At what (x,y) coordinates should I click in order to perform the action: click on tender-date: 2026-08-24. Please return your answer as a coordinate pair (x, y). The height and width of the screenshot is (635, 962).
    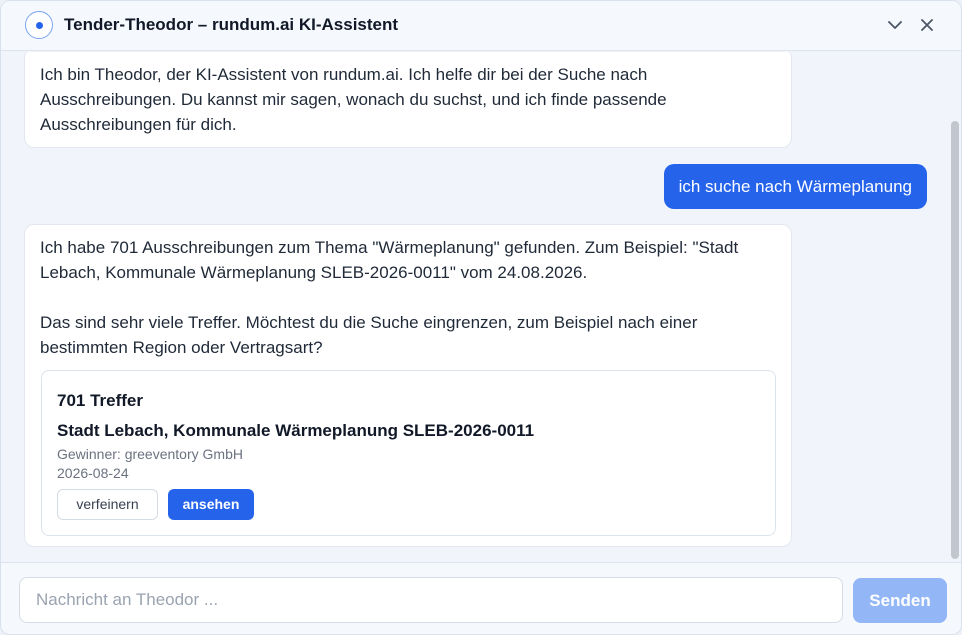
    Looking at the image, I should click on (93, 473).